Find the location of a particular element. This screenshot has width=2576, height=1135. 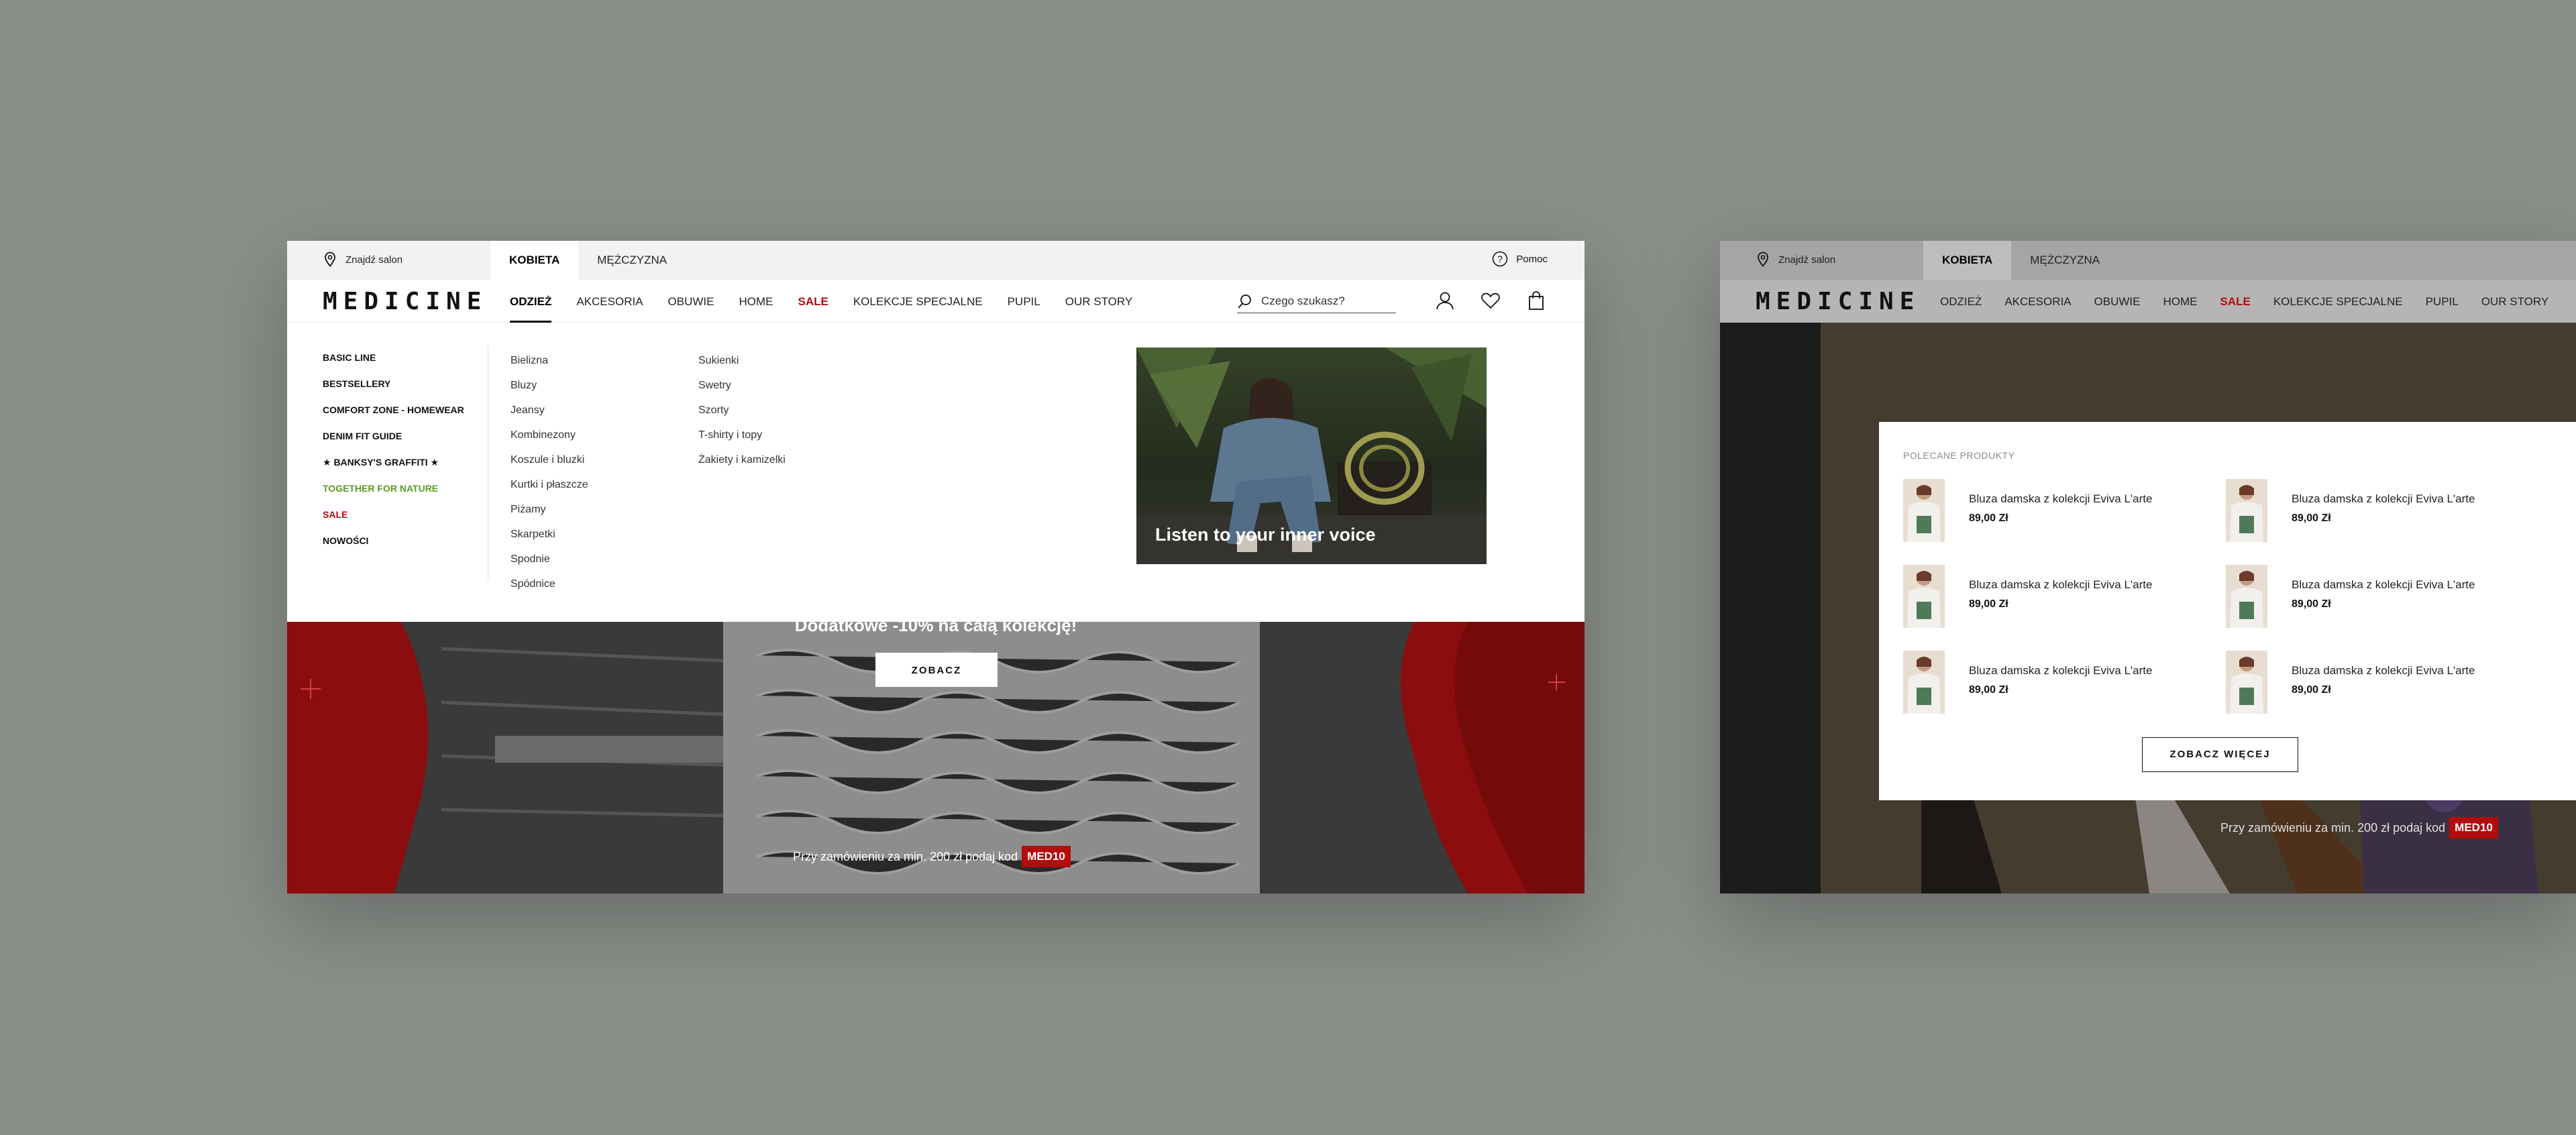

menu-item-pizamy: Piżamy is located at coordinates (549, 509).